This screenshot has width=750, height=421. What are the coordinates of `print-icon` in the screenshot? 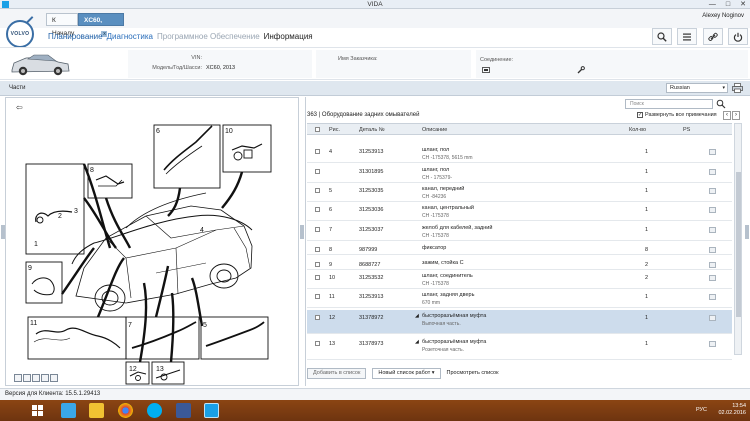 It's located at (737, 88).